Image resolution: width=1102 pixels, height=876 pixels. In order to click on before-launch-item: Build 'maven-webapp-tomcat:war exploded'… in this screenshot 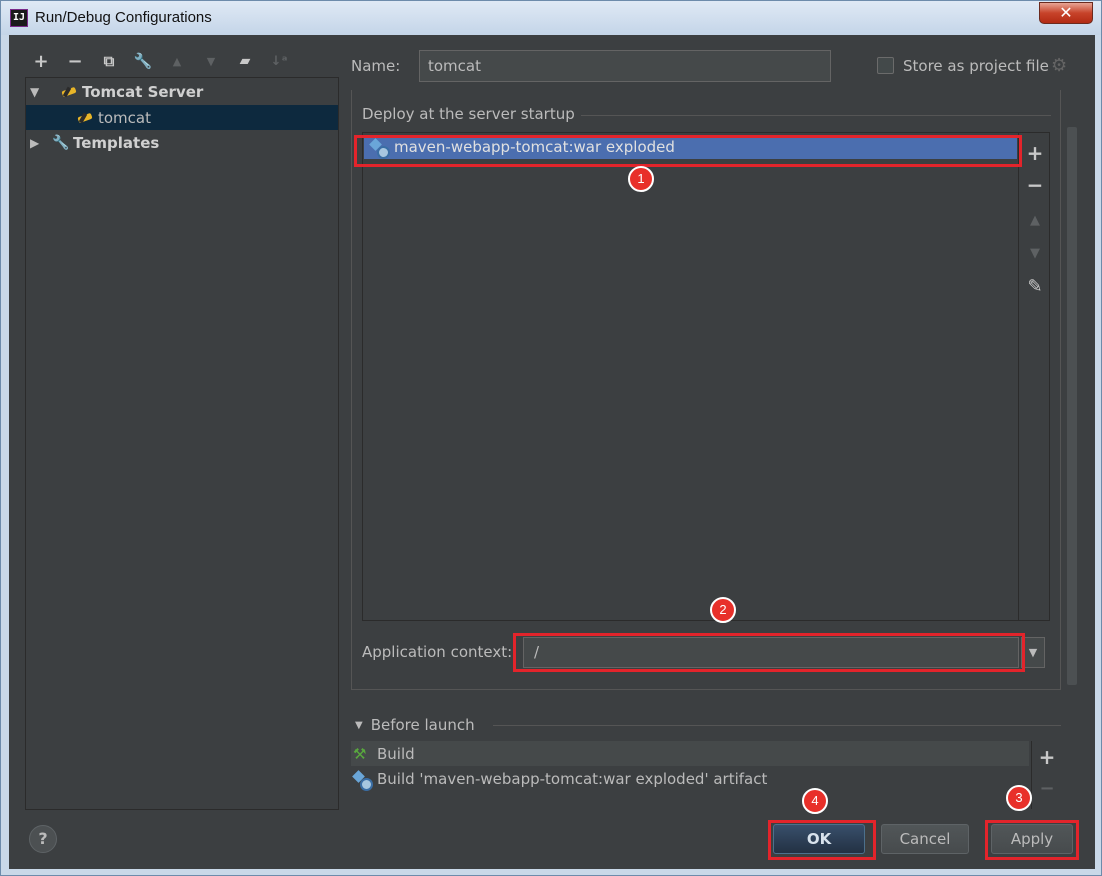, I will do `click(690, 778)`.